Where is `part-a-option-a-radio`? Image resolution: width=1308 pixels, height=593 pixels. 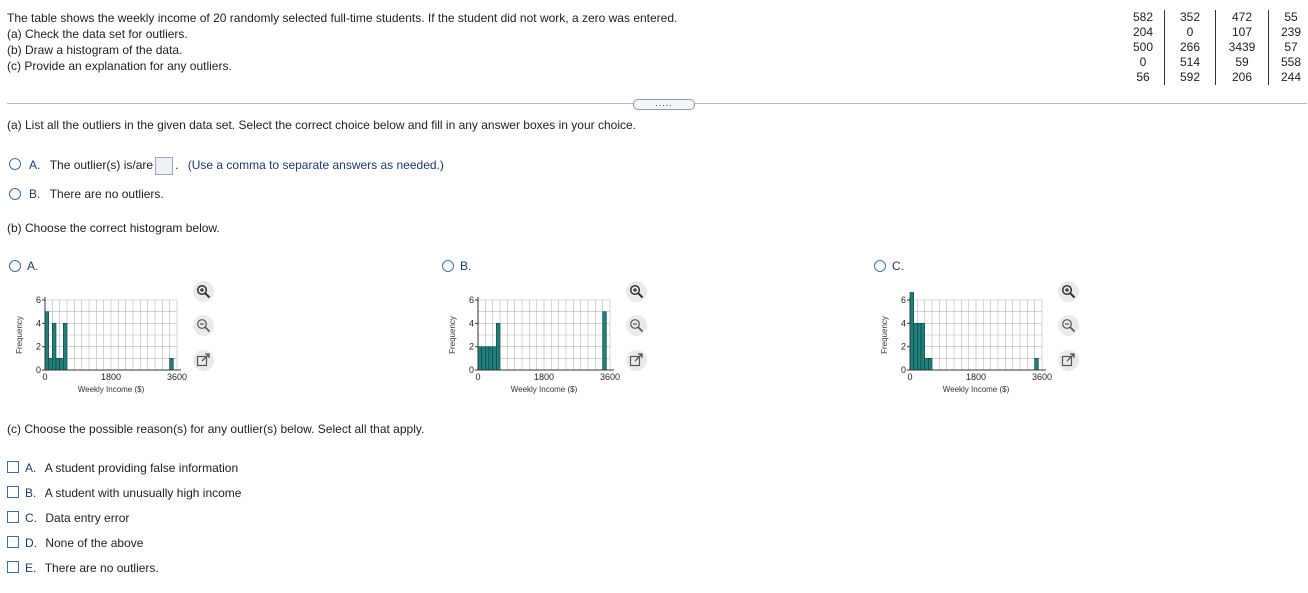
part-a-option-a-radio is located at coordinates (15, 164).